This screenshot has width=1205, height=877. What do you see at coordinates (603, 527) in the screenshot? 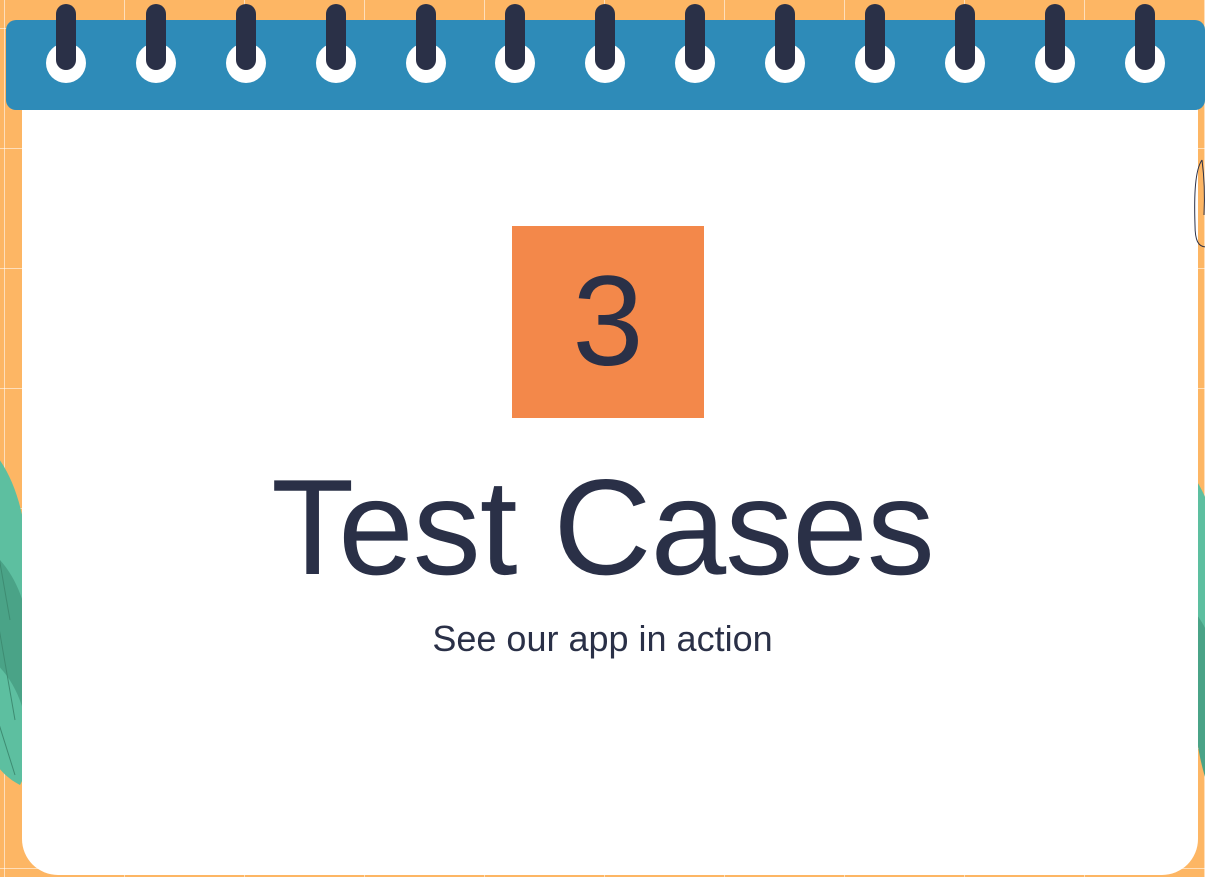
I see `slide-title: Test Cases` at bounding box center [603, 527].